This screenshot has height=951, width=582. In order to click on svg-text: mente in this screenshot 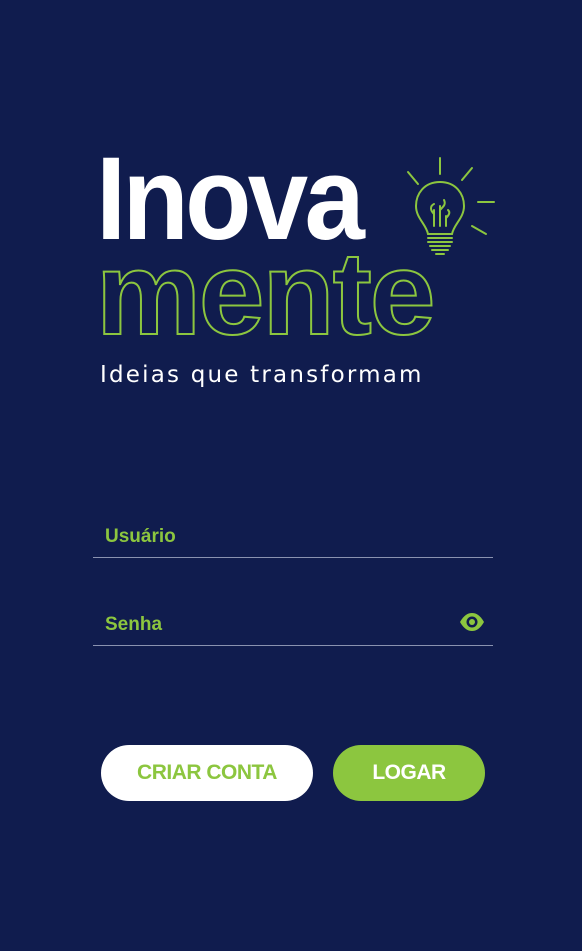, I will do `click(265, 293)`.